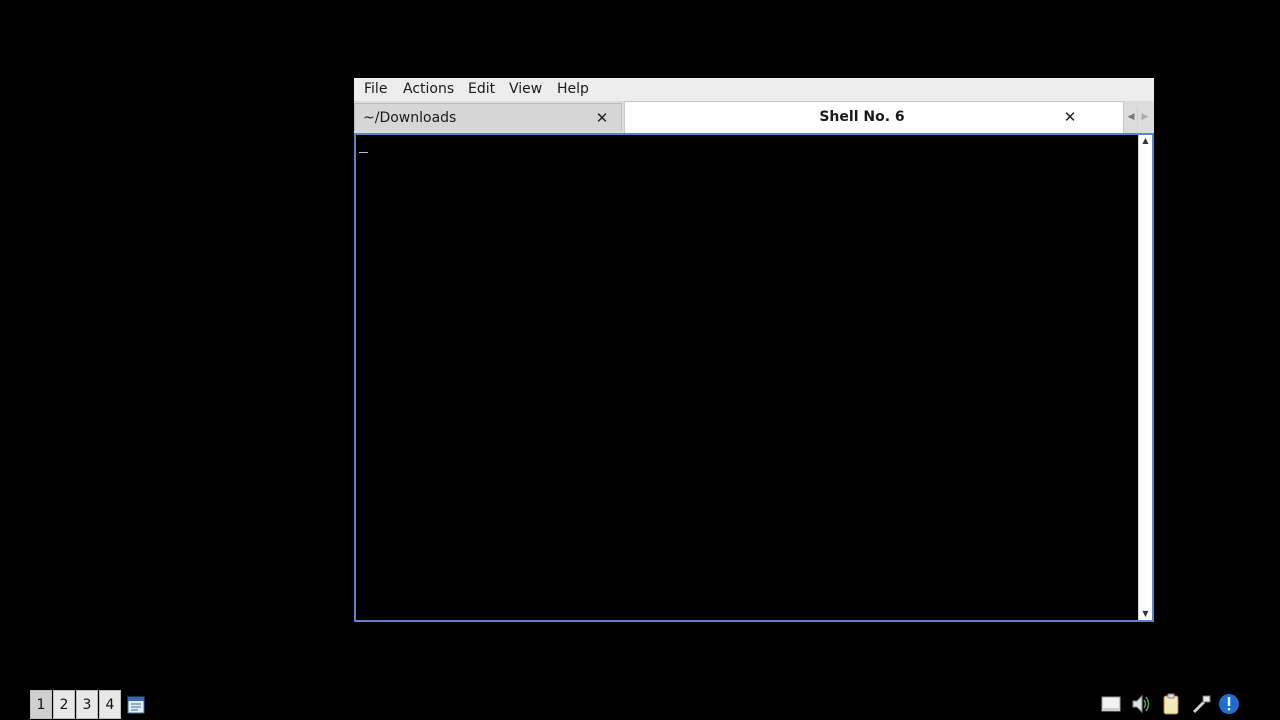  Describe the element at coordinates (1145, 614) in the screenshot. I see `scroll-down-icon: ▼` at that location.